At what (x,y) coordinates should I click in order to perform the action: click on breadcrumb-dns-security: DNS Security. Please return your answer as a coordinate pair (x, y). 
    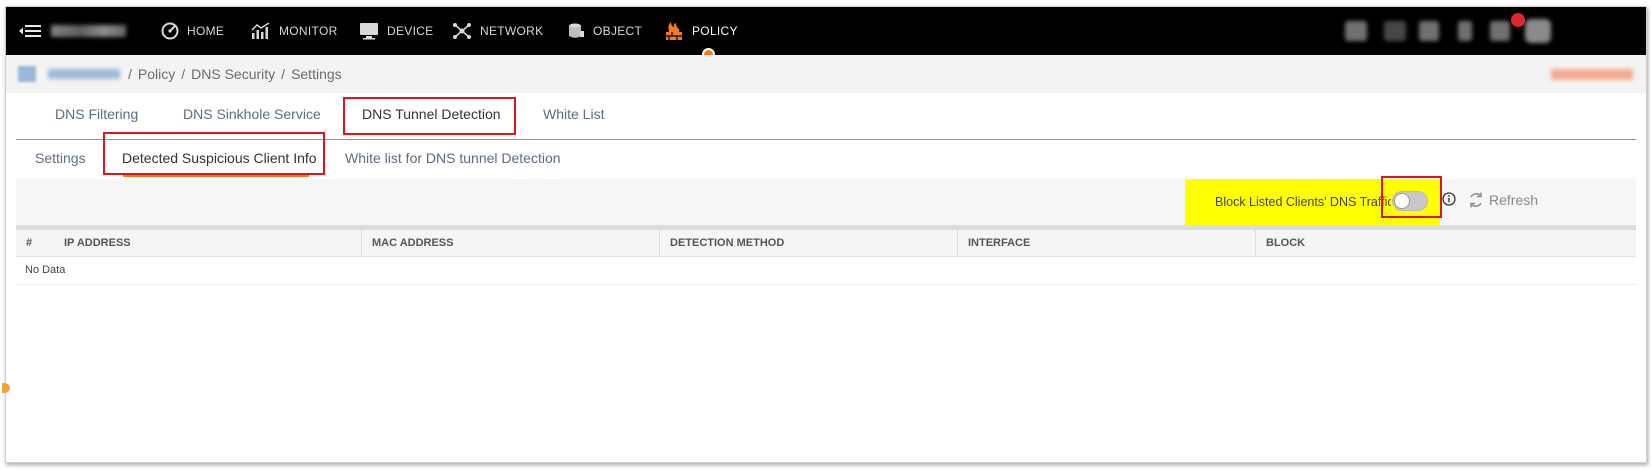
    Looking at the image, I should click on (233, 74).